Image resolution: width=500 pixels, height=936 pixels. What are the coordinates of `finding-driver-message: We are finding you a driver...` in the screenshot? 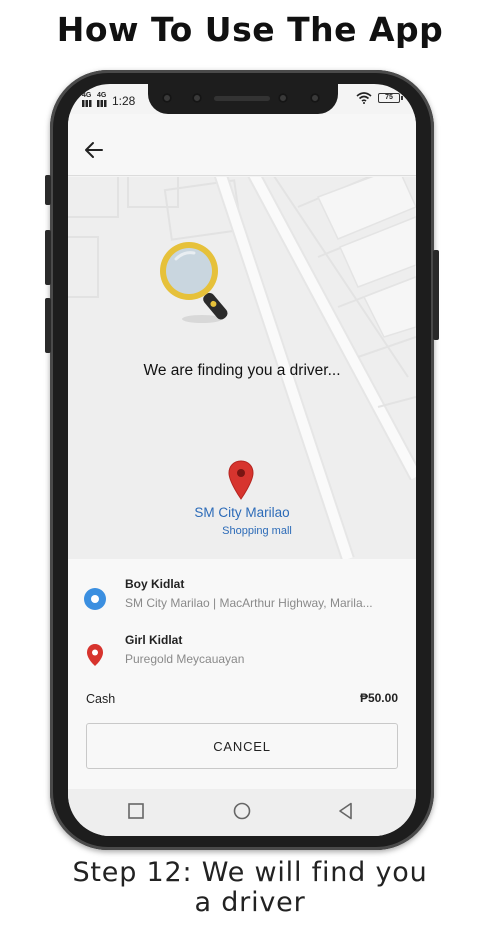 It's located at (242, 370).